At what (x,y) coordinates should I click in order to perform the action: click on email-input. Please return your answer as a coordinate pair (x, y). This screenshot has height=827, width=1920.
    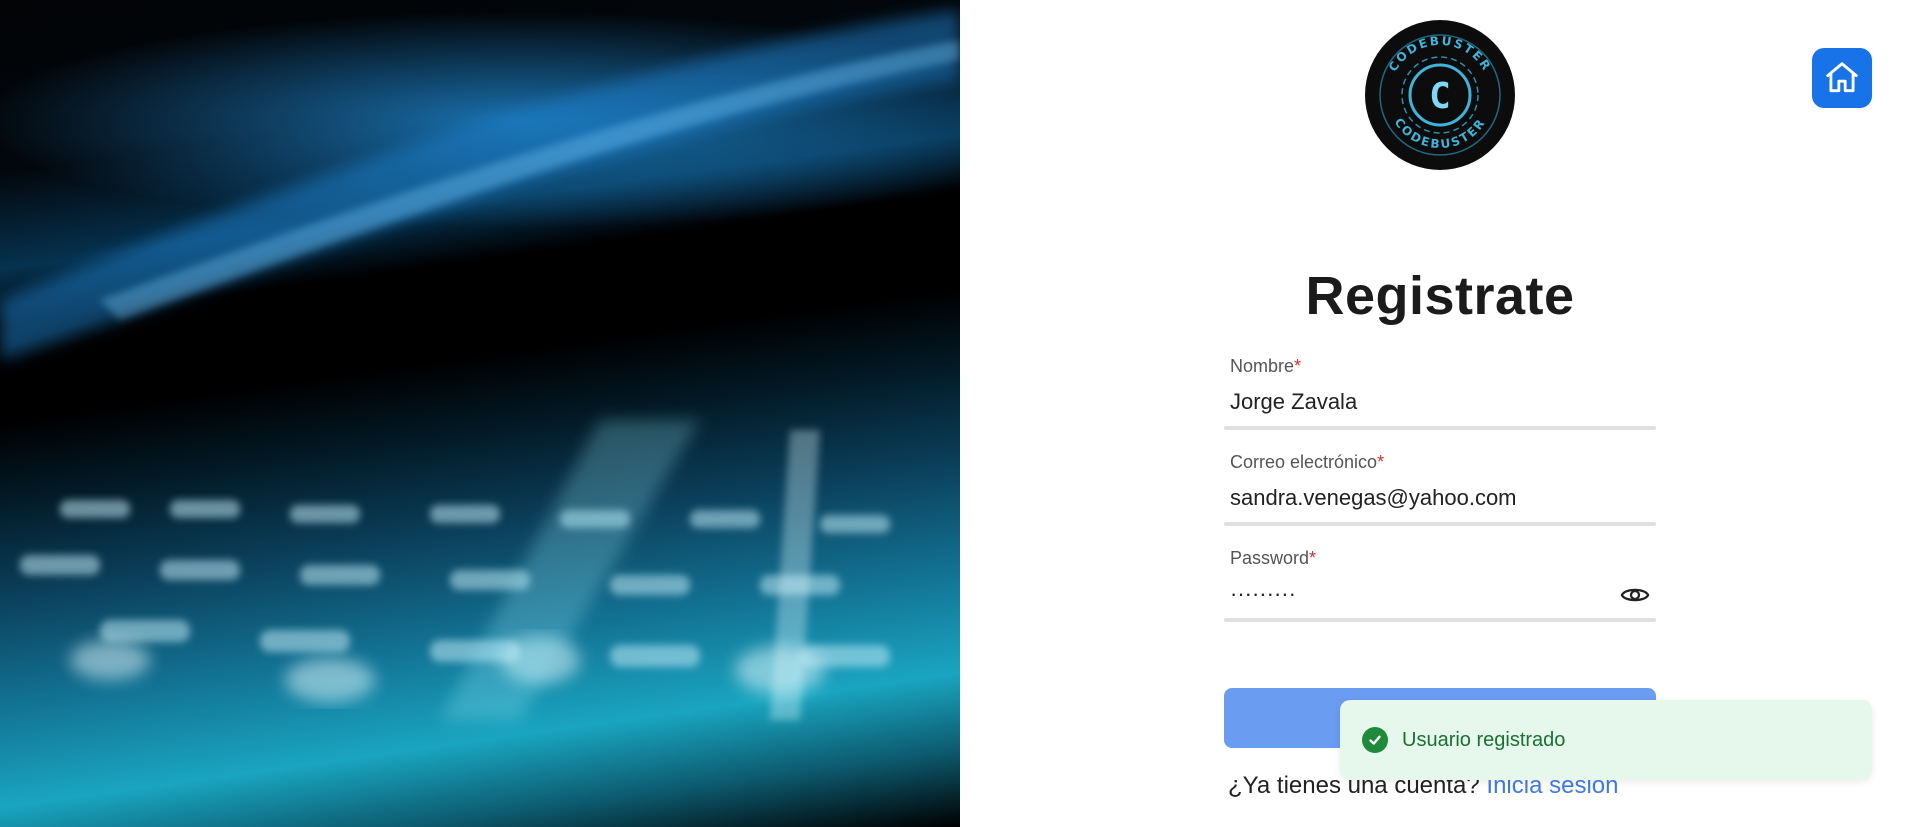
    Looking at the image, I should click on (1440, 498).